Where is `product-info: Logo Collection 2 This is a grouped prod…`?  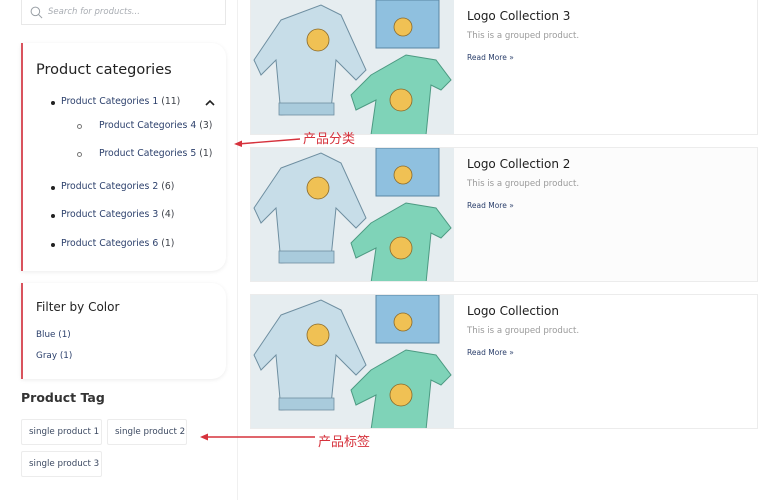 product-info: Logo Collection 2 This is a grouped prod… is located at coordinates (605, 214).